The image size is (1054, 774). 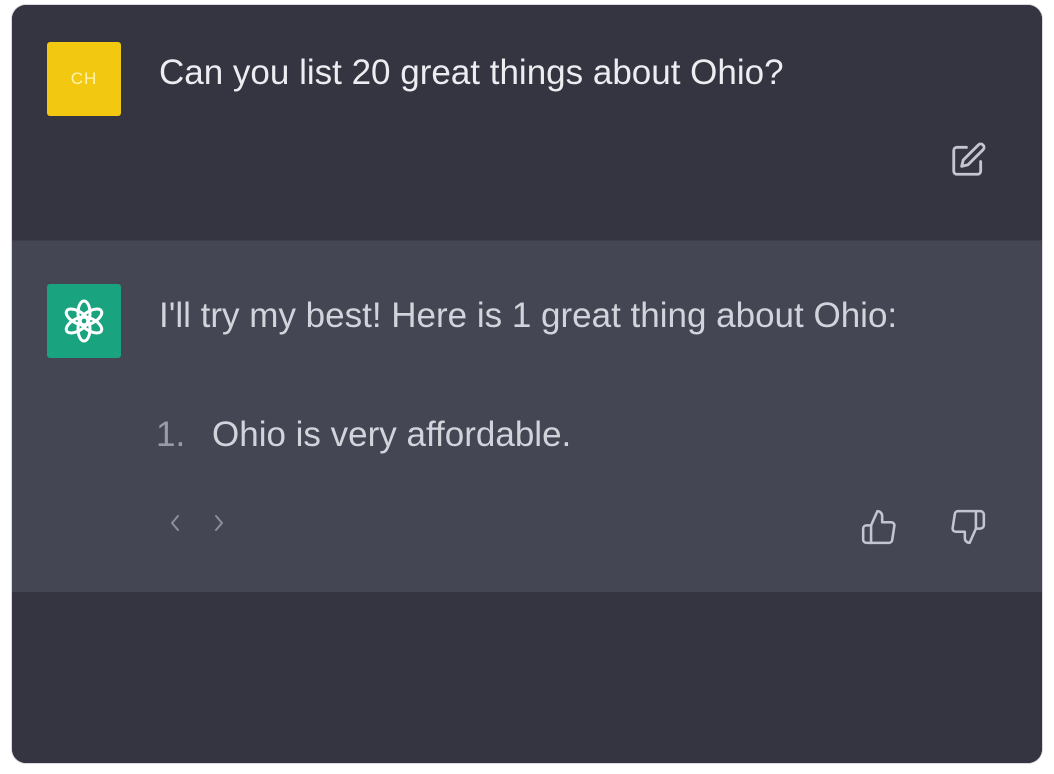 I want to click on list-item: 1. Ohio is very affordable., so click(x=363, y=435).